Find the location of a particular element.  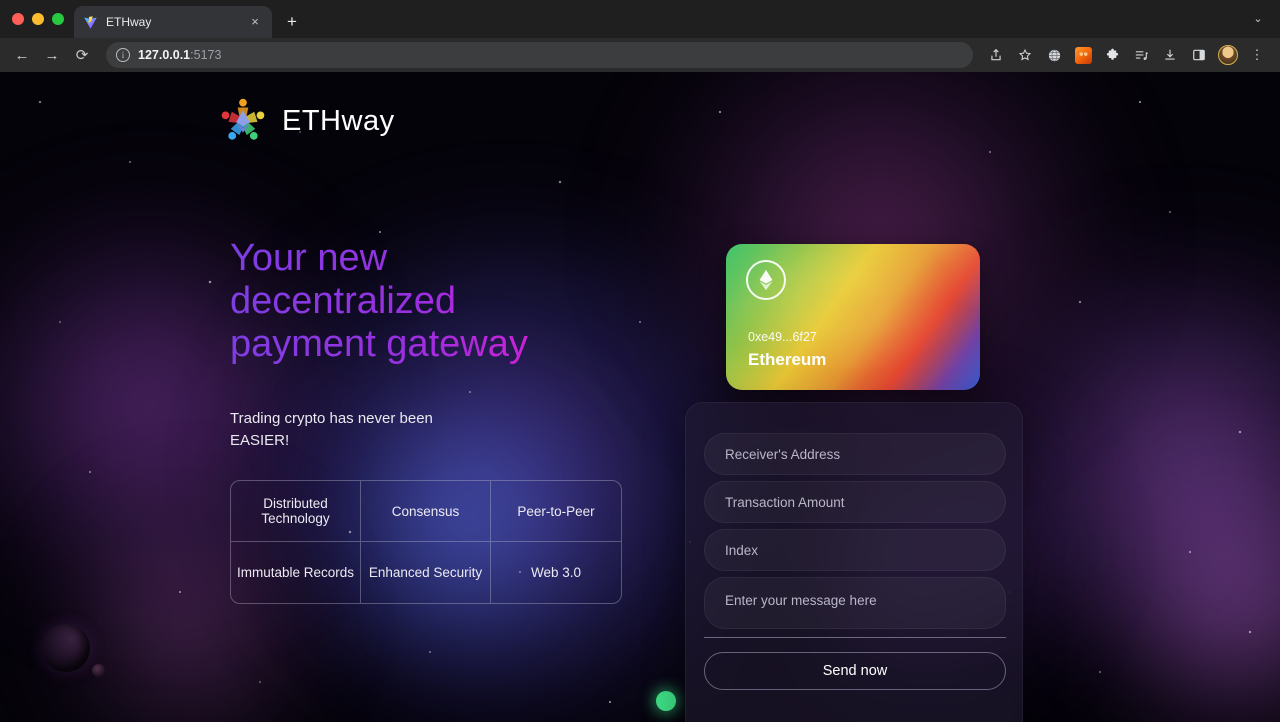

message-textarea: Enter your message here is located at coordinates (855, 603).